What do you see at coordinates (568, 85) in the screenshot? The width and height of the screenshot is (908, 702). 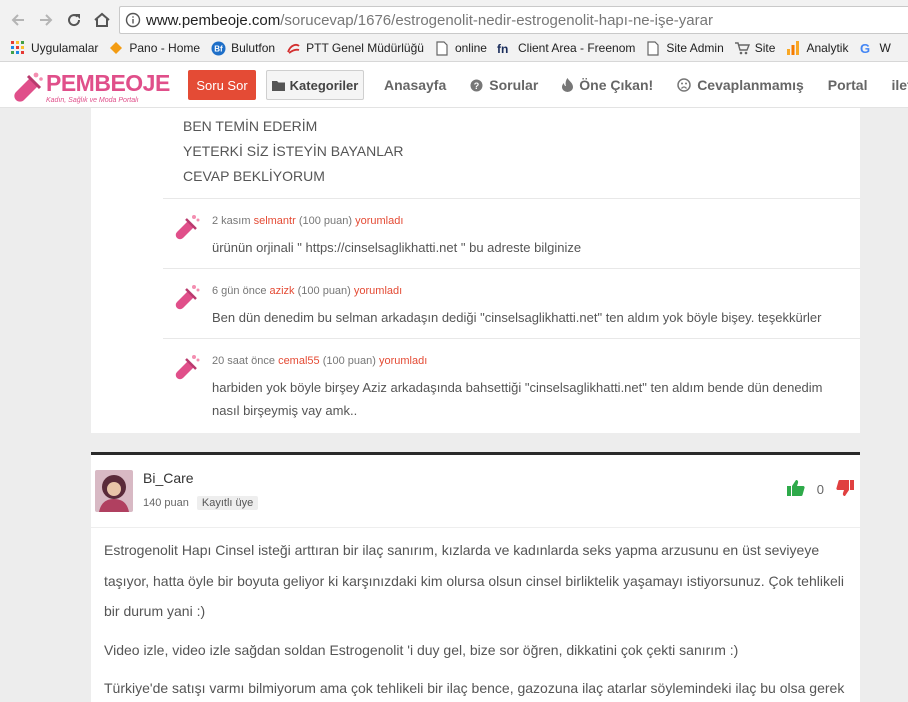 I see `fire-icon` at bounding box center [568, 85].